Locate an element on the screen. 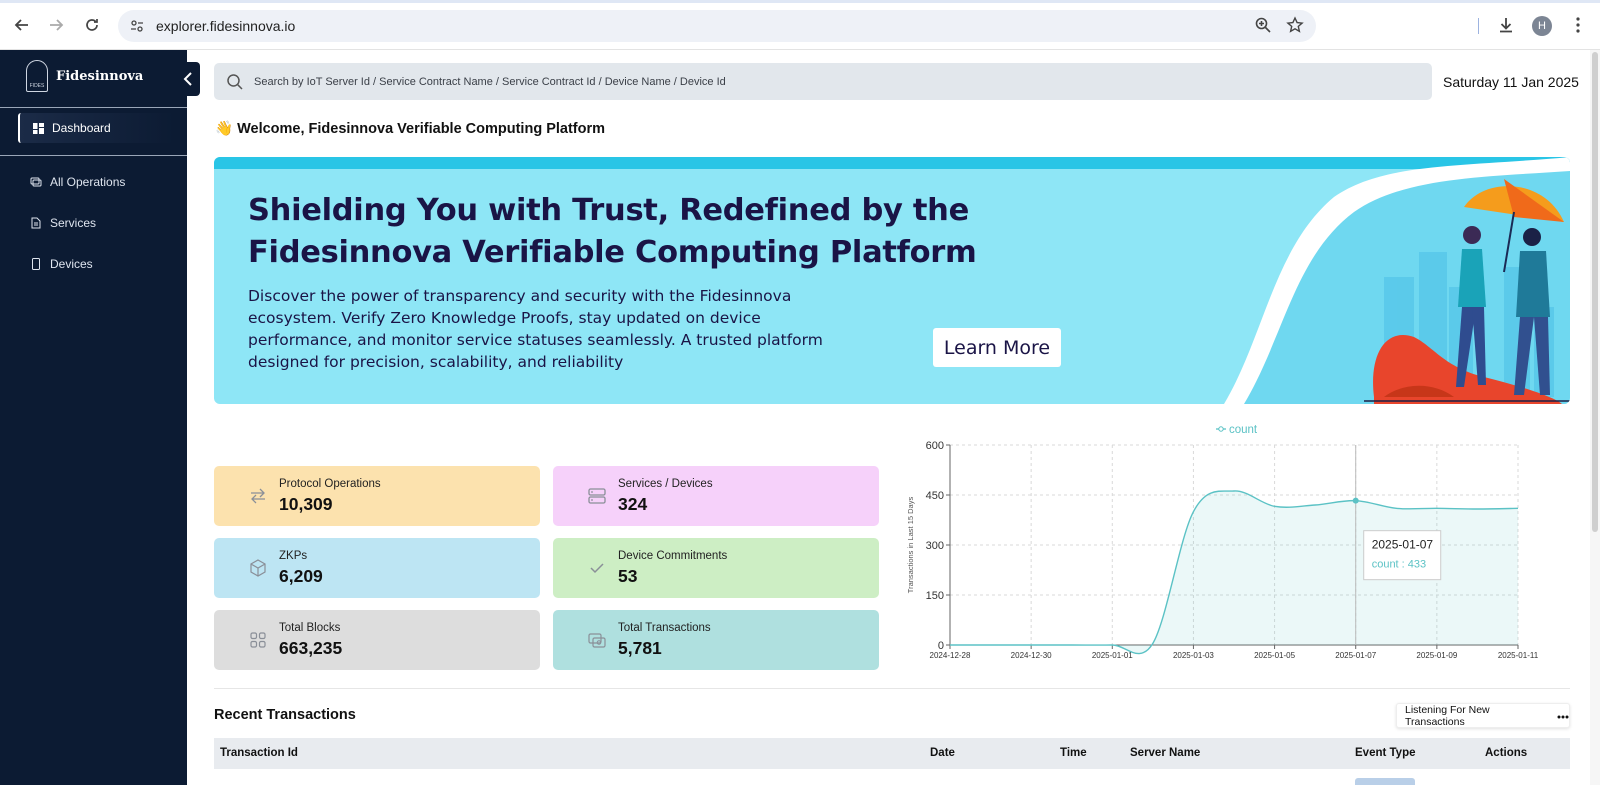  stat-label: Protocol Operations is located at coordinates (330, 484).